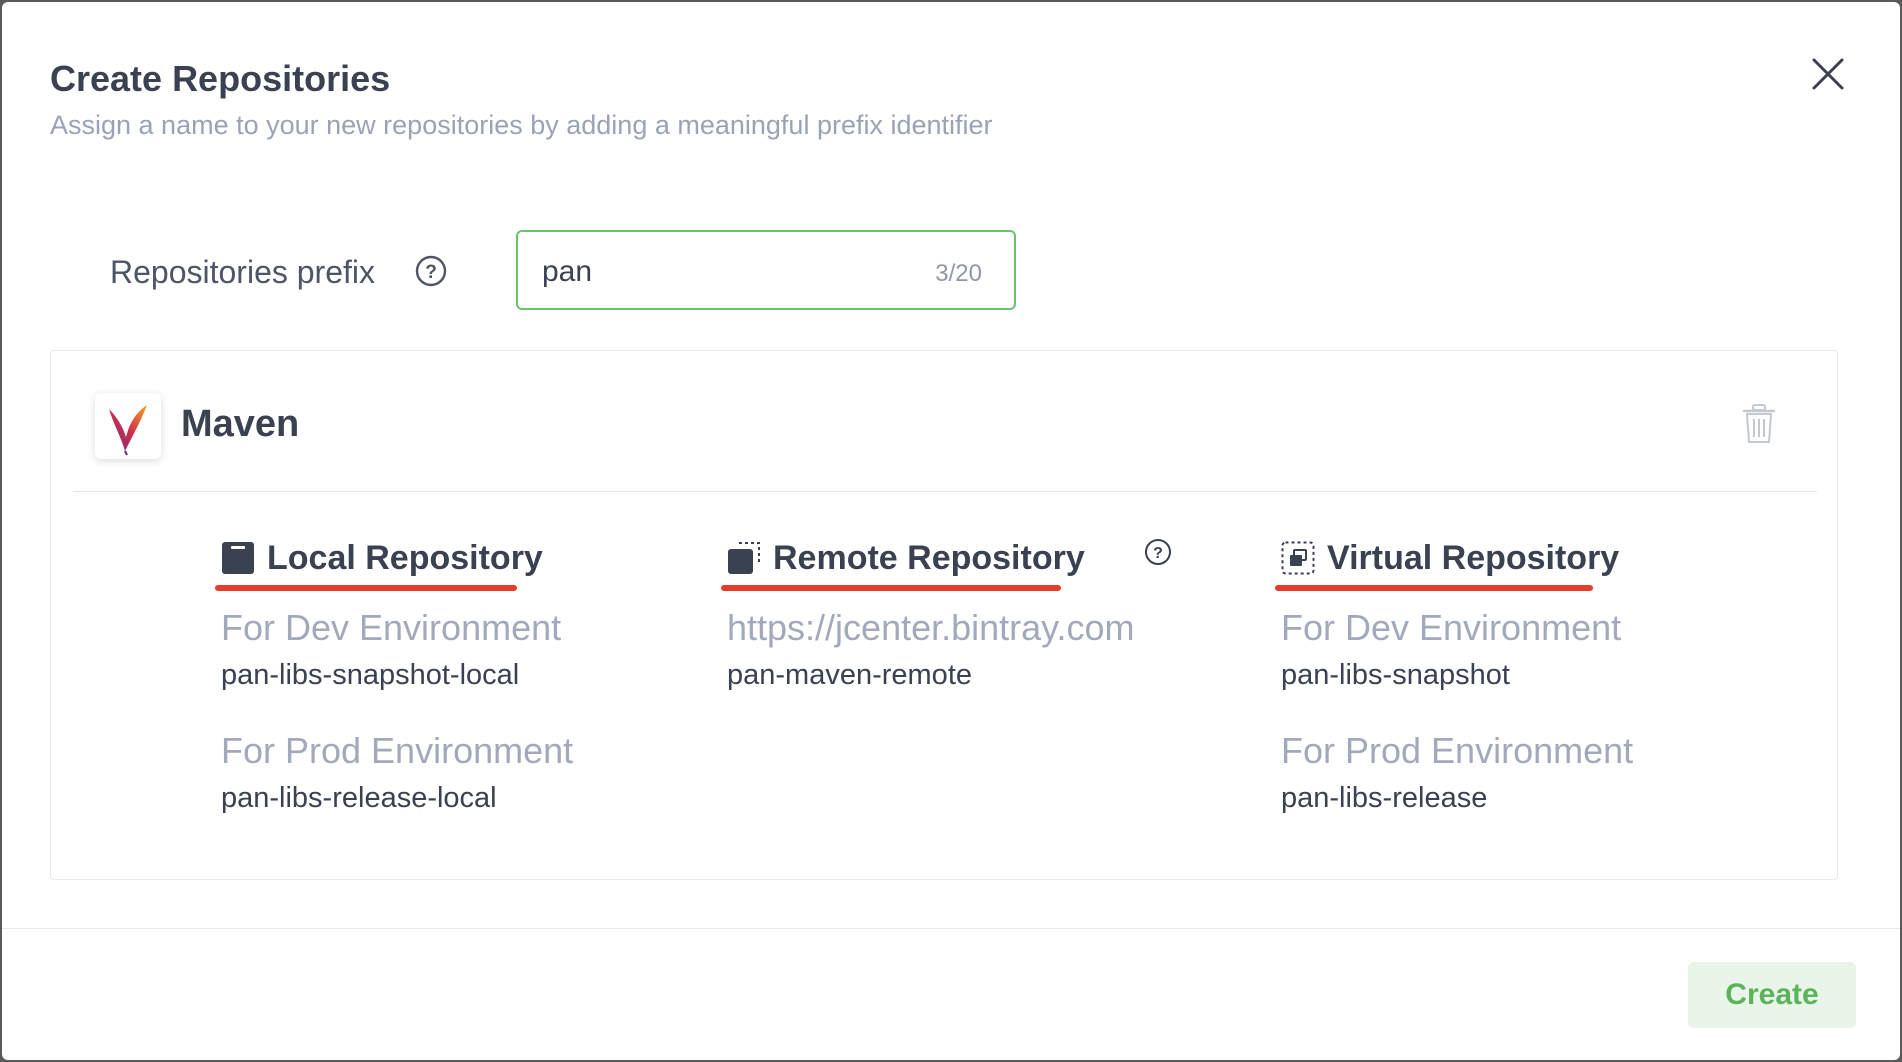 This screenshot has height=1062, width=1902. What do you see at coordinates (958, 273) in the screenshot?
I see `character-counter: 3/20` at bounding box center [958, 273].